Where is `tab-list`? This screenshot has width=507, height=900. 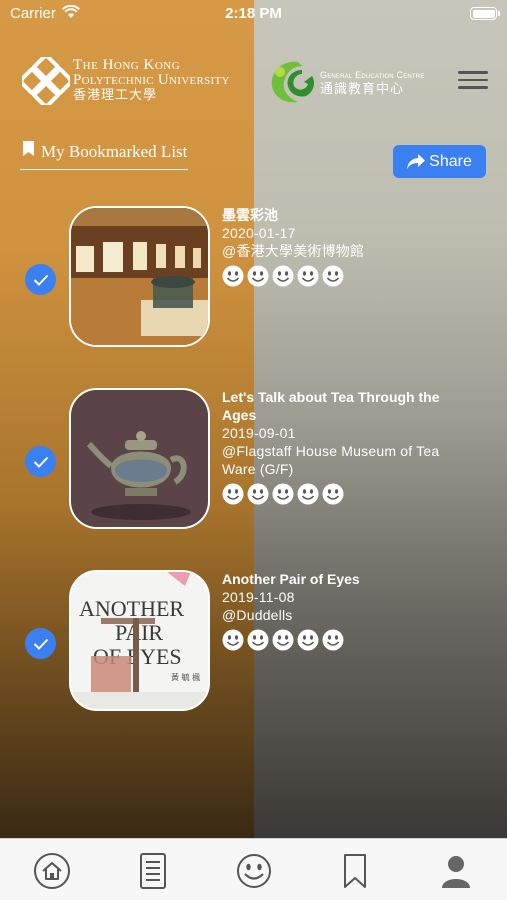
tab-list is located at coordinates (153, 871).